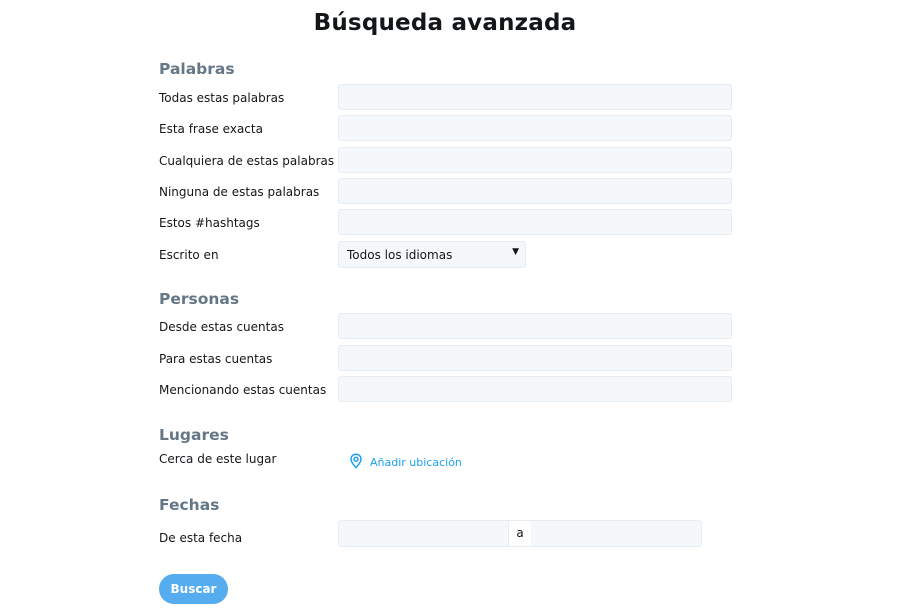  I want to click on near-place-label: Cerca de este lugar, so click(218, 459).